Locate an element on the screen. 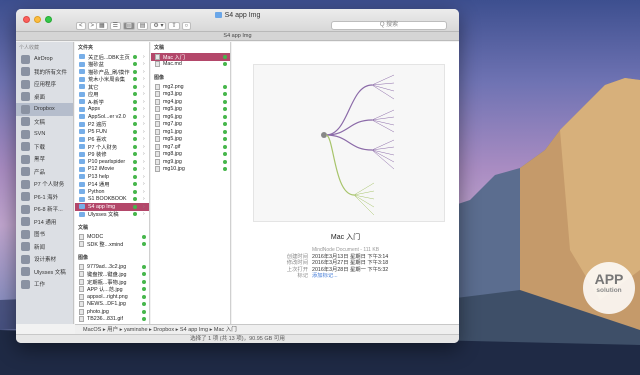 The image size is (640, 375). search-input: Q 搜索 is located at coordinates (389, 25).